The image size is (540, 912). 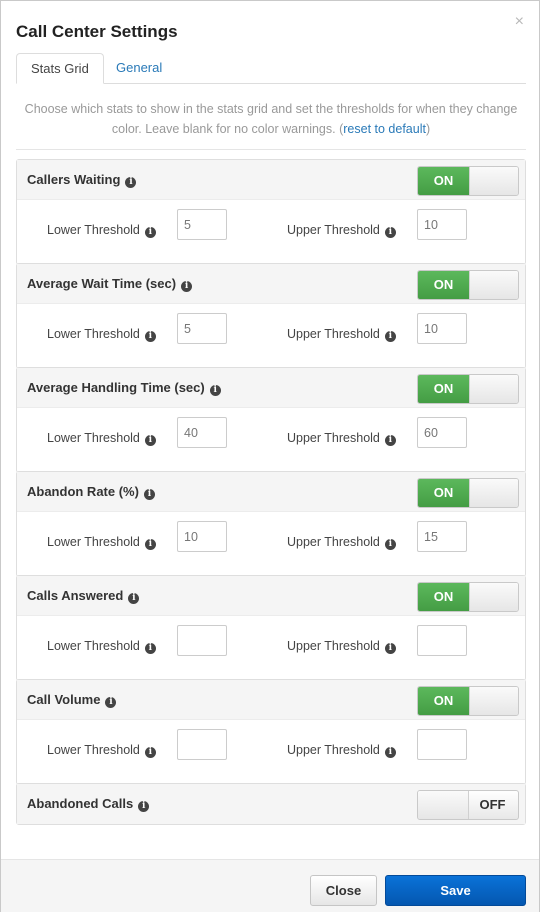 What do you see at coordinates (80, 803) in the screenshot?
I see `stat-name: Abandoned Calls` at bounding box center [80, 803].